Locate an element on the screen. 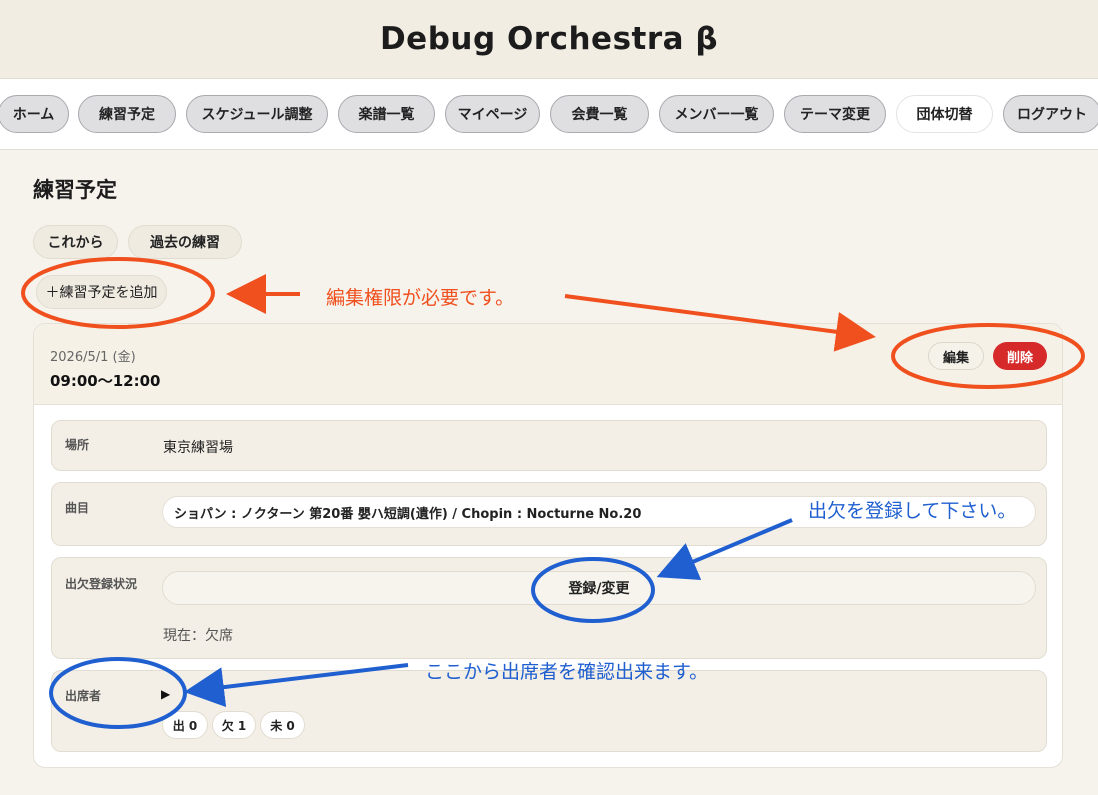 This screenshot has height=795, width=1098. delete-button: 削除 is located at coordinates (1020, 356).